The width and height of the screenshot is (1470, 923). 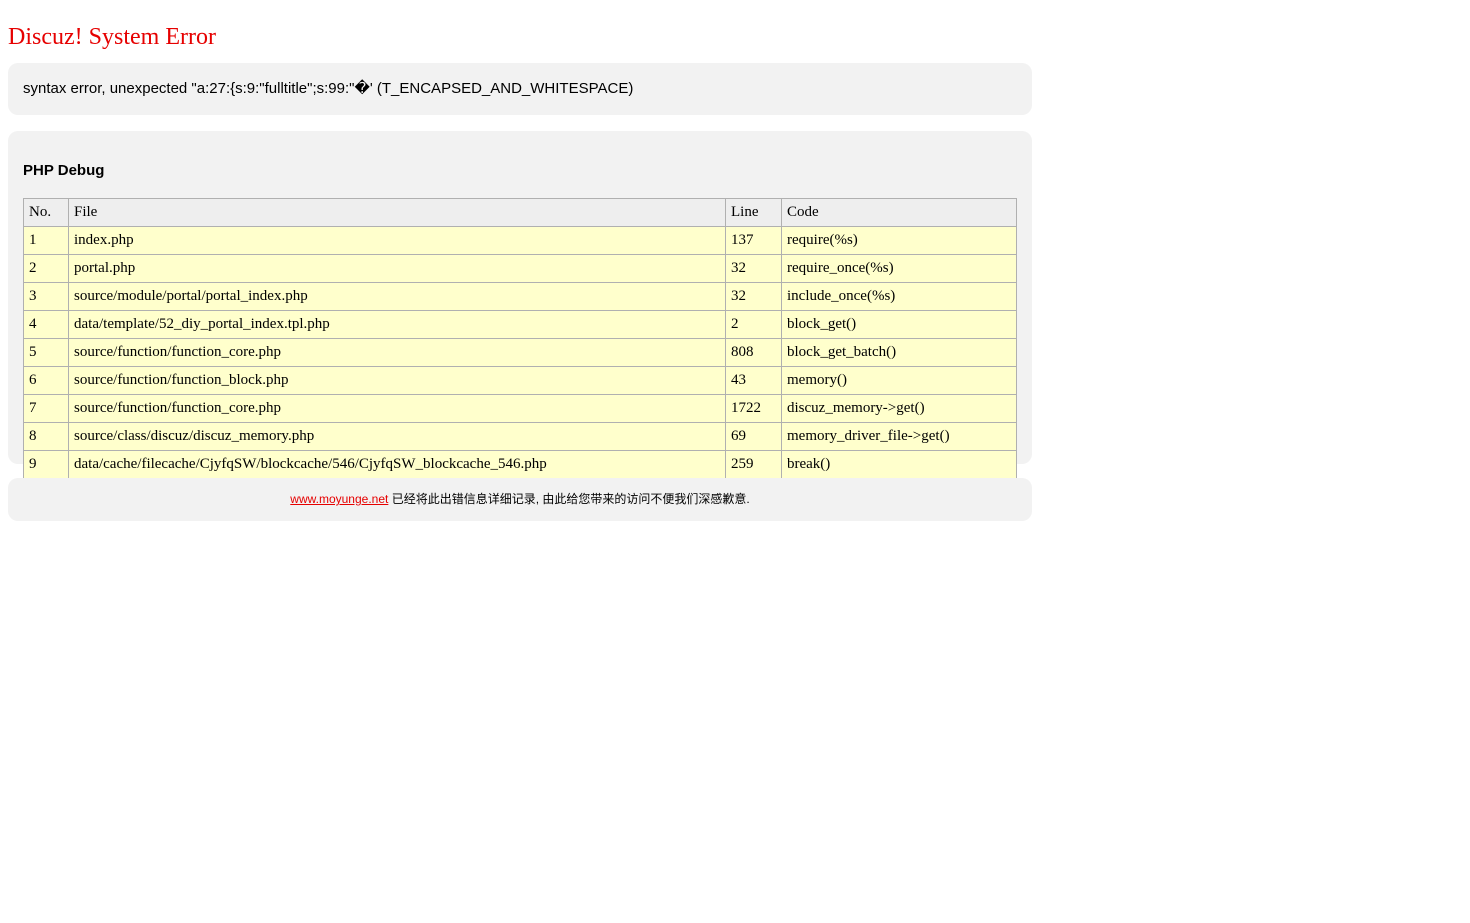 I want to click on cell-line: 808, so click(x=753, y=352).